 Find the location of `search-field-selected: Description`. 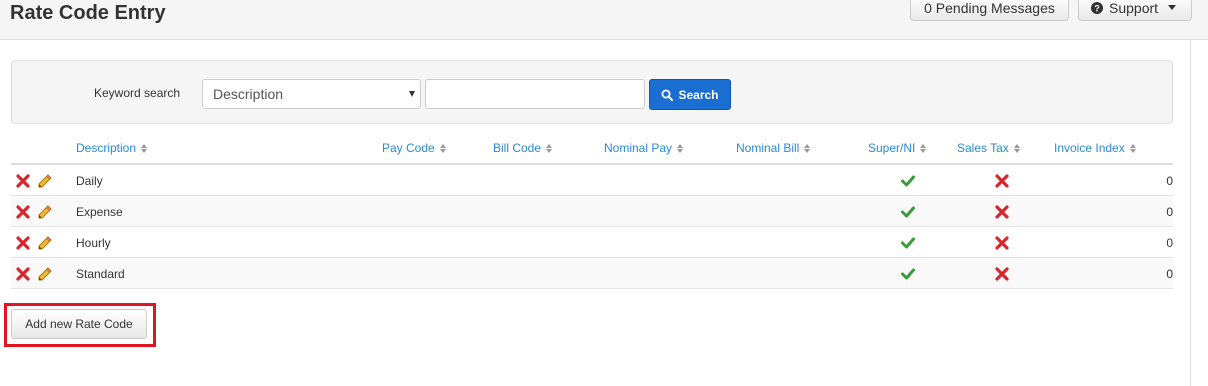

search-field-selected: Description is located at coordinates (248, 94).